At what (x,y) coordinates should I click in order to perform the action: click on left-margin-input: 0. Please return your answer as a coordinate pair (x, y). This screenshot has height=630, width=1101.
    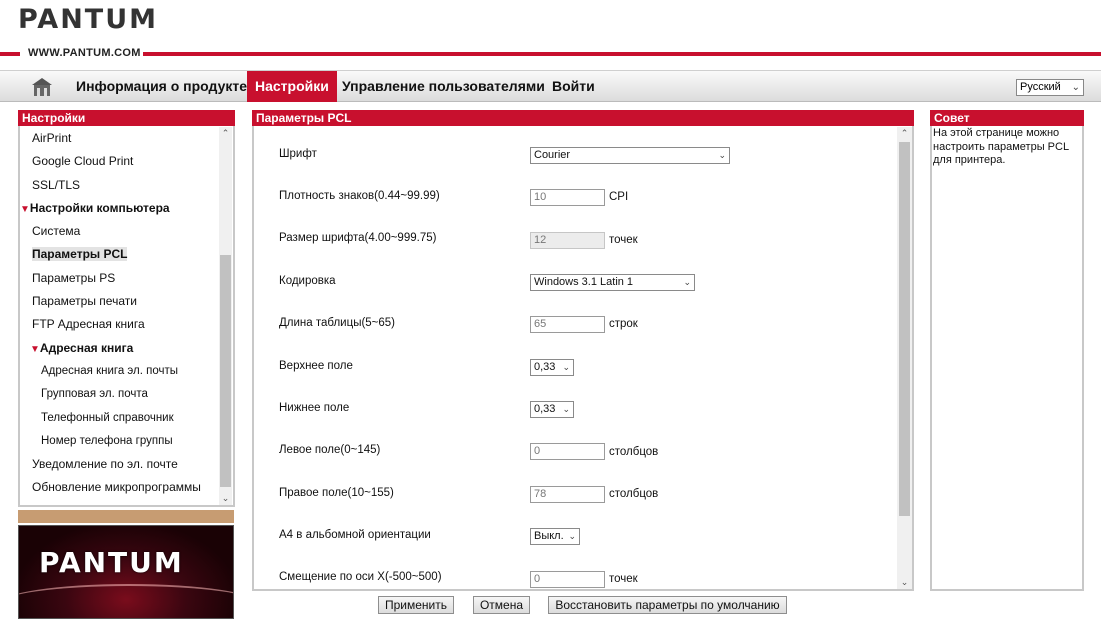
    Looking at the image, I should click on (567, 451).